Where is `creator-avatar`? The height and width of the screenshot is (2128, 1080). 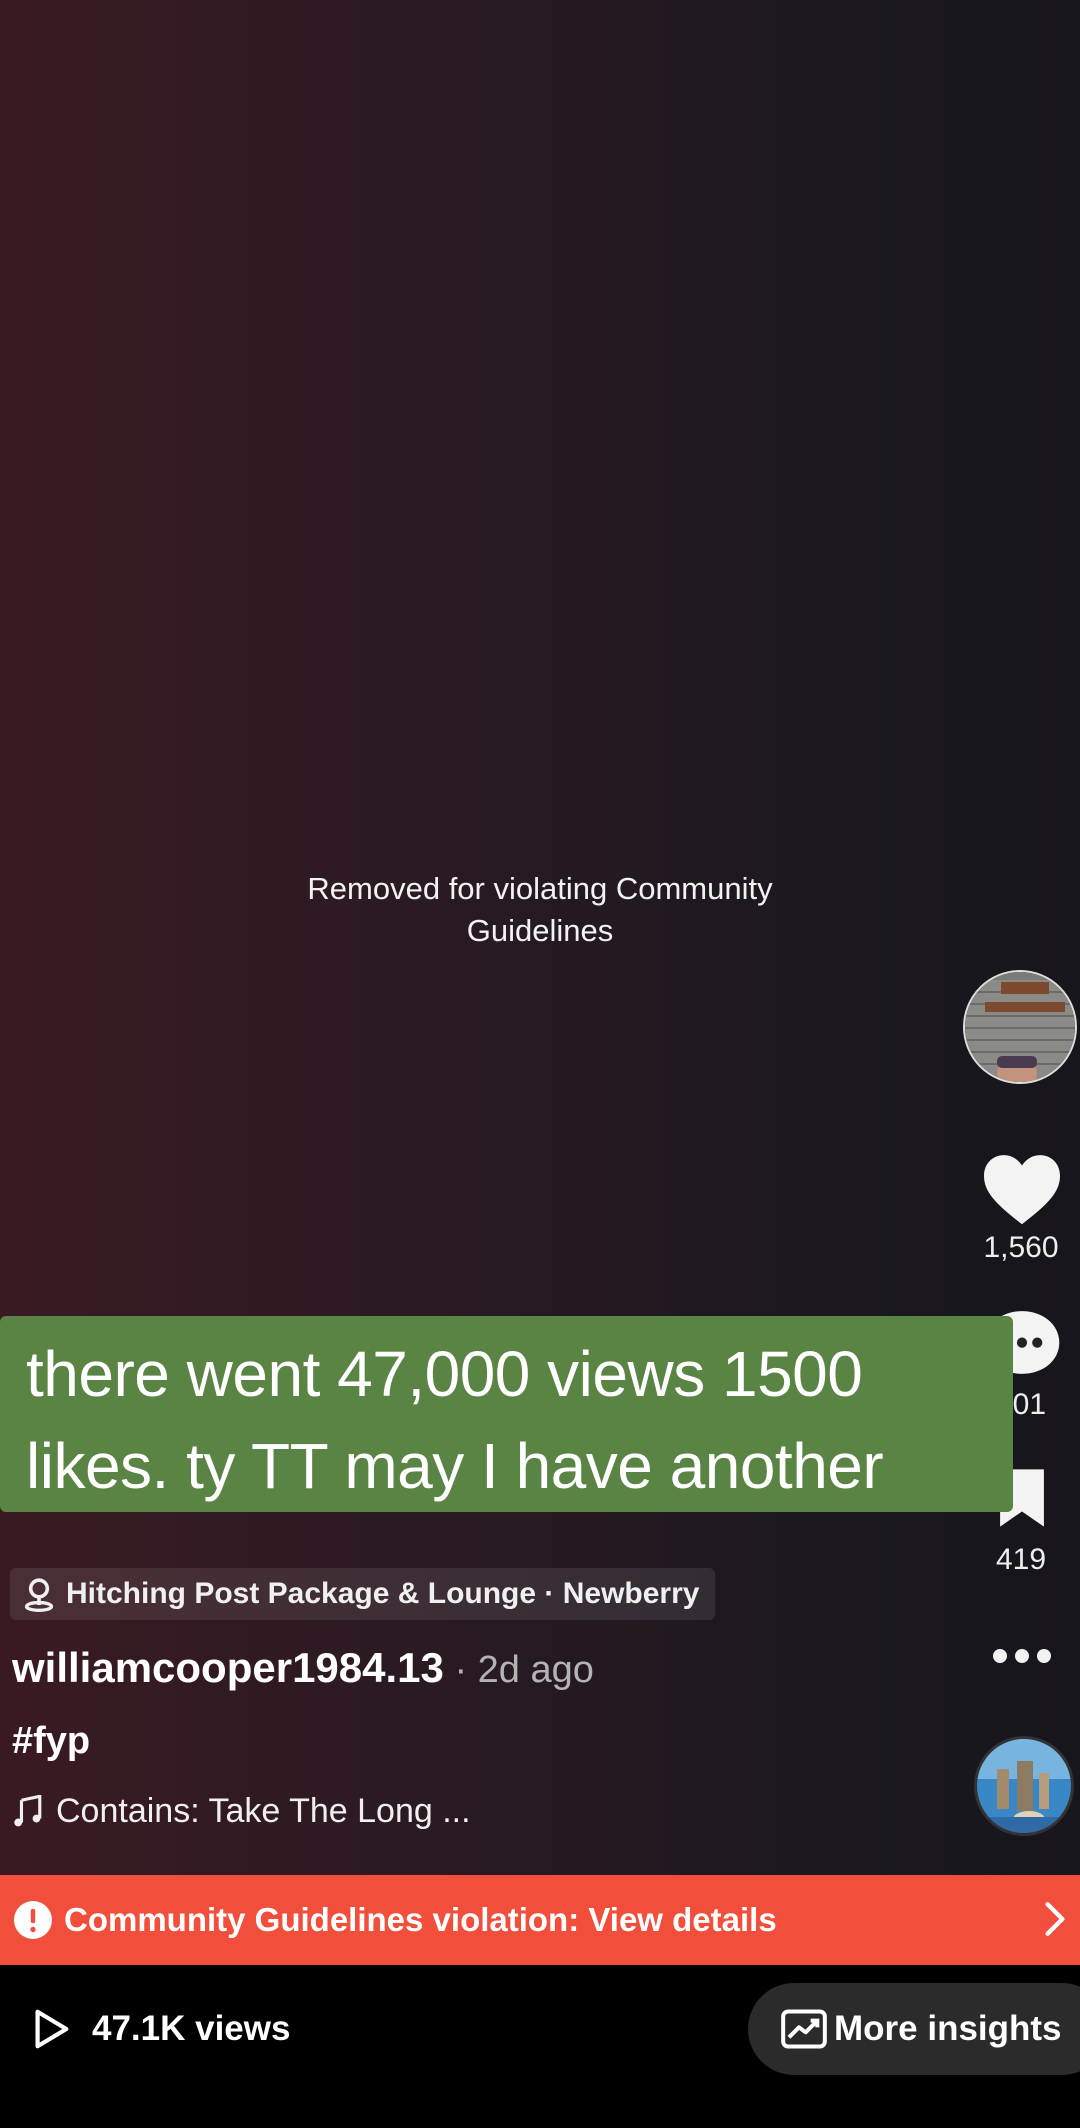
creator-avatar is located at coordinates (1020, 1027).